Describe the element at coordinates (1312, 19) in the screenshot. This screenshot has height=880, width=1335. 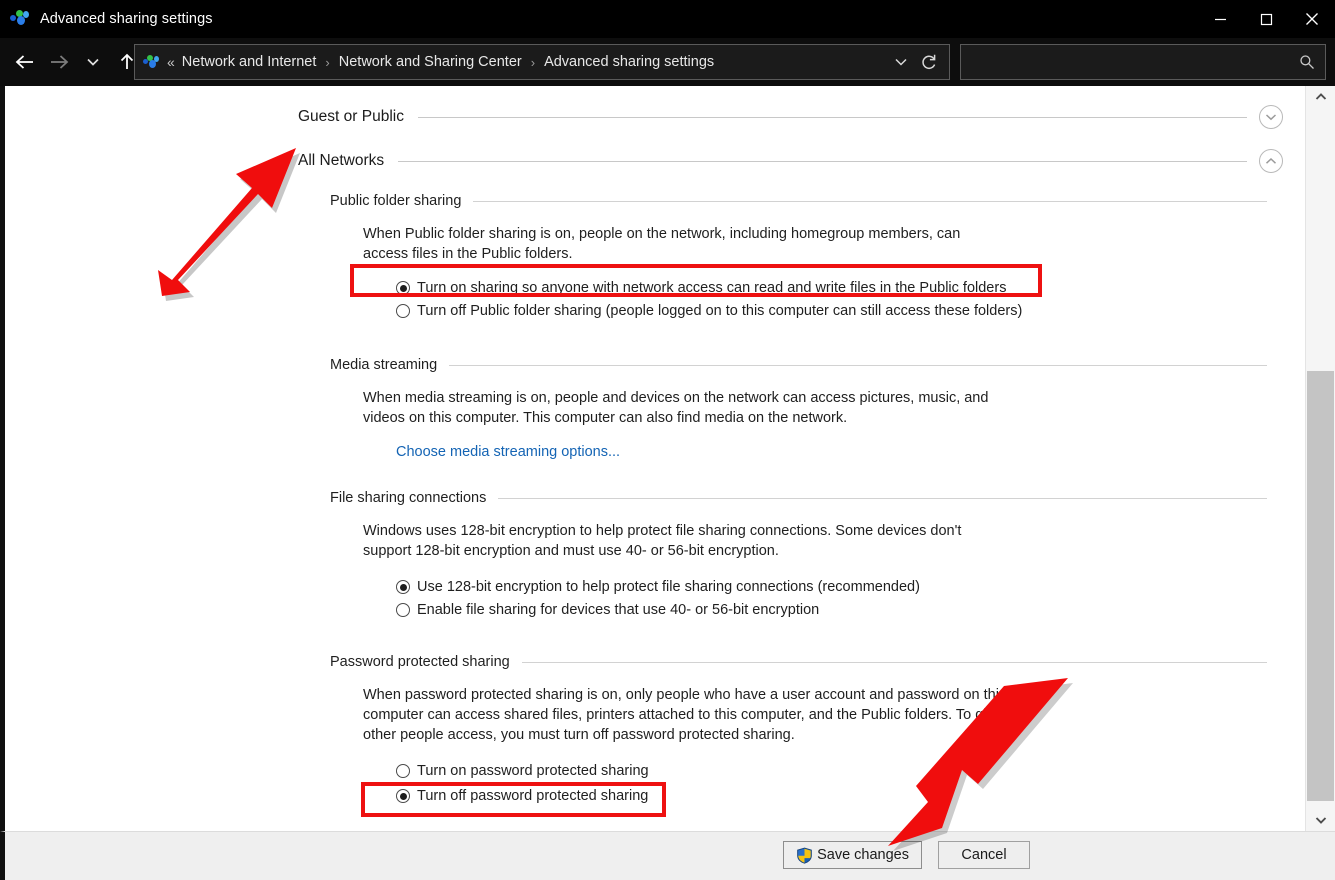
I see `close-button` at that location.